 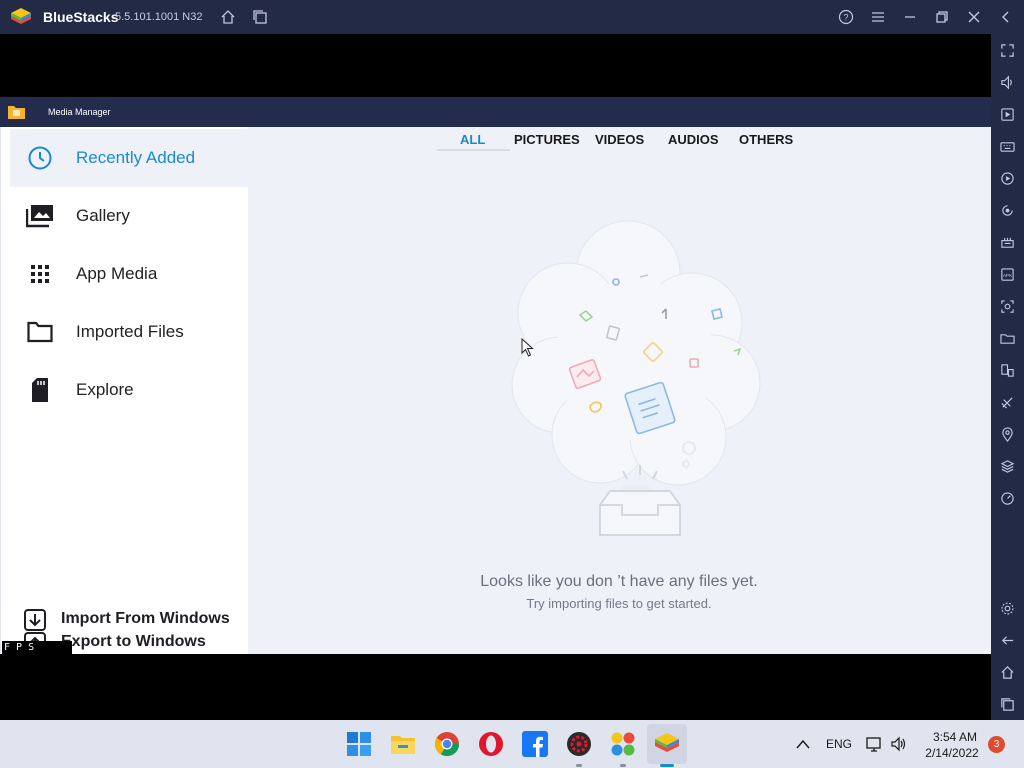 What do you see at coordinates (40, 274) in the screenshot?
I see `grid-icon` at bounding box center [40, 274].